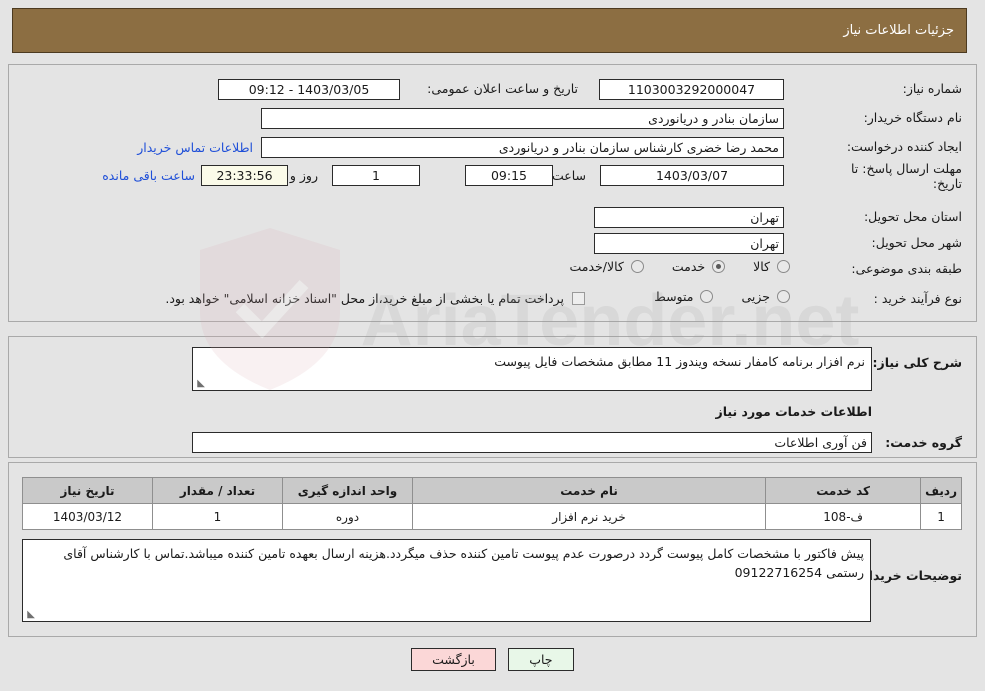  I want to click on services-section-title: اطلاعات خدمات مورد نیاز, so click(794, 411).